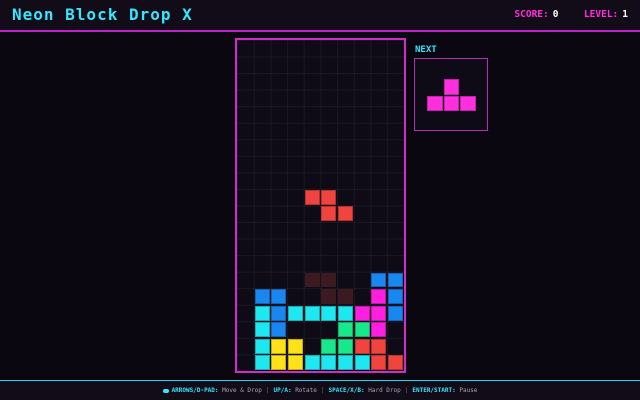 The width and height of the screenshot is (640, 400). What do you see at coordinates (165, 390) in the screenshot?
I see `gamepad-icon` at bounding box center [165, 390].